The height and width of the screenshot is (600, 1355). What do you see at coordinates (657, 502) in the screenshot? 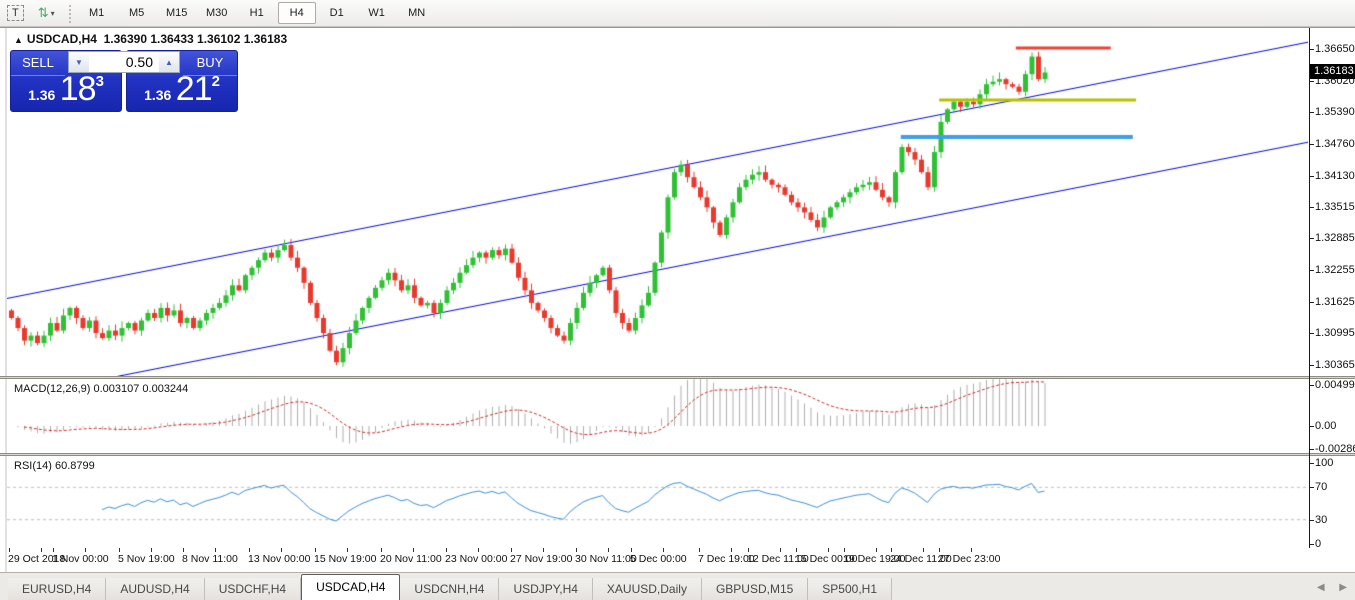
I see `rsi-indicator-canvas` at bounding box center [657, 502].